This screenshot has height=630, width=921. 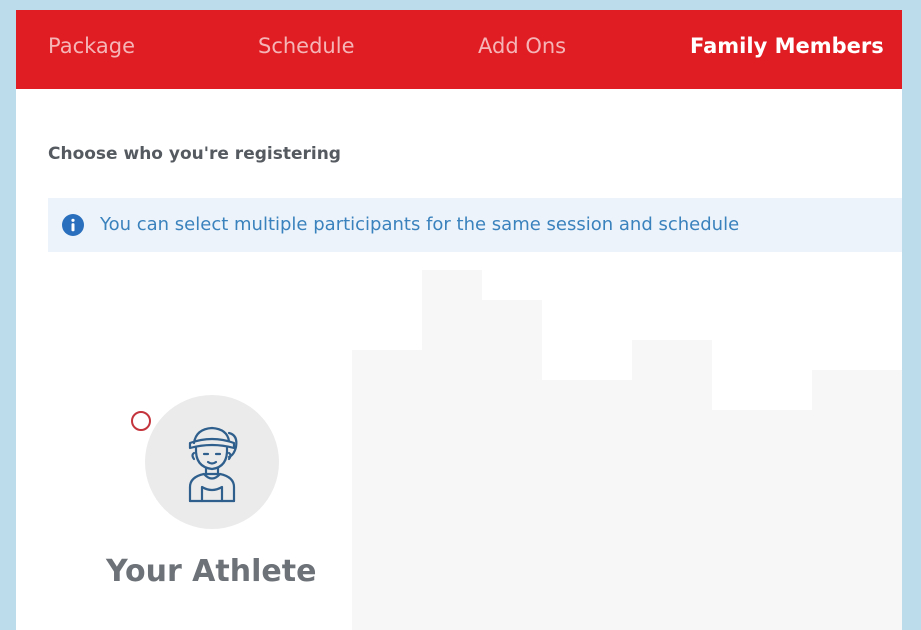 I want to click on participant-radio-your-athlete, so click(x=141, y=421).